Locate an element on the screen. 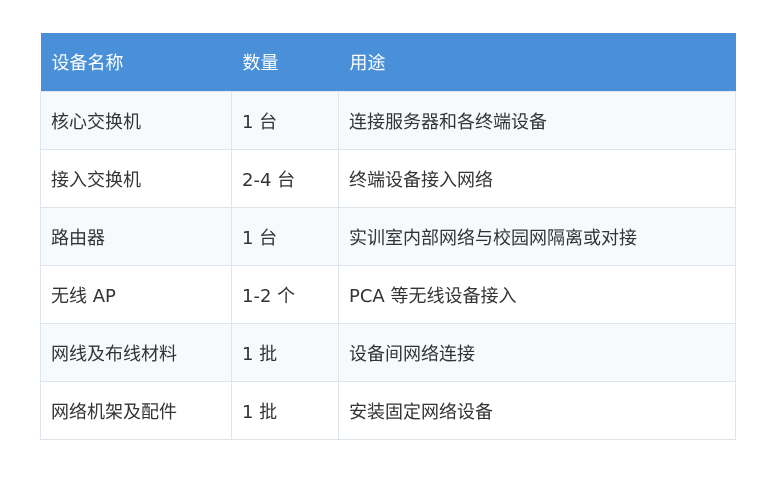 The height and width of the screenshot is (503, 763). header-device-name: 设备名称 is located at coordinates (136, 62).